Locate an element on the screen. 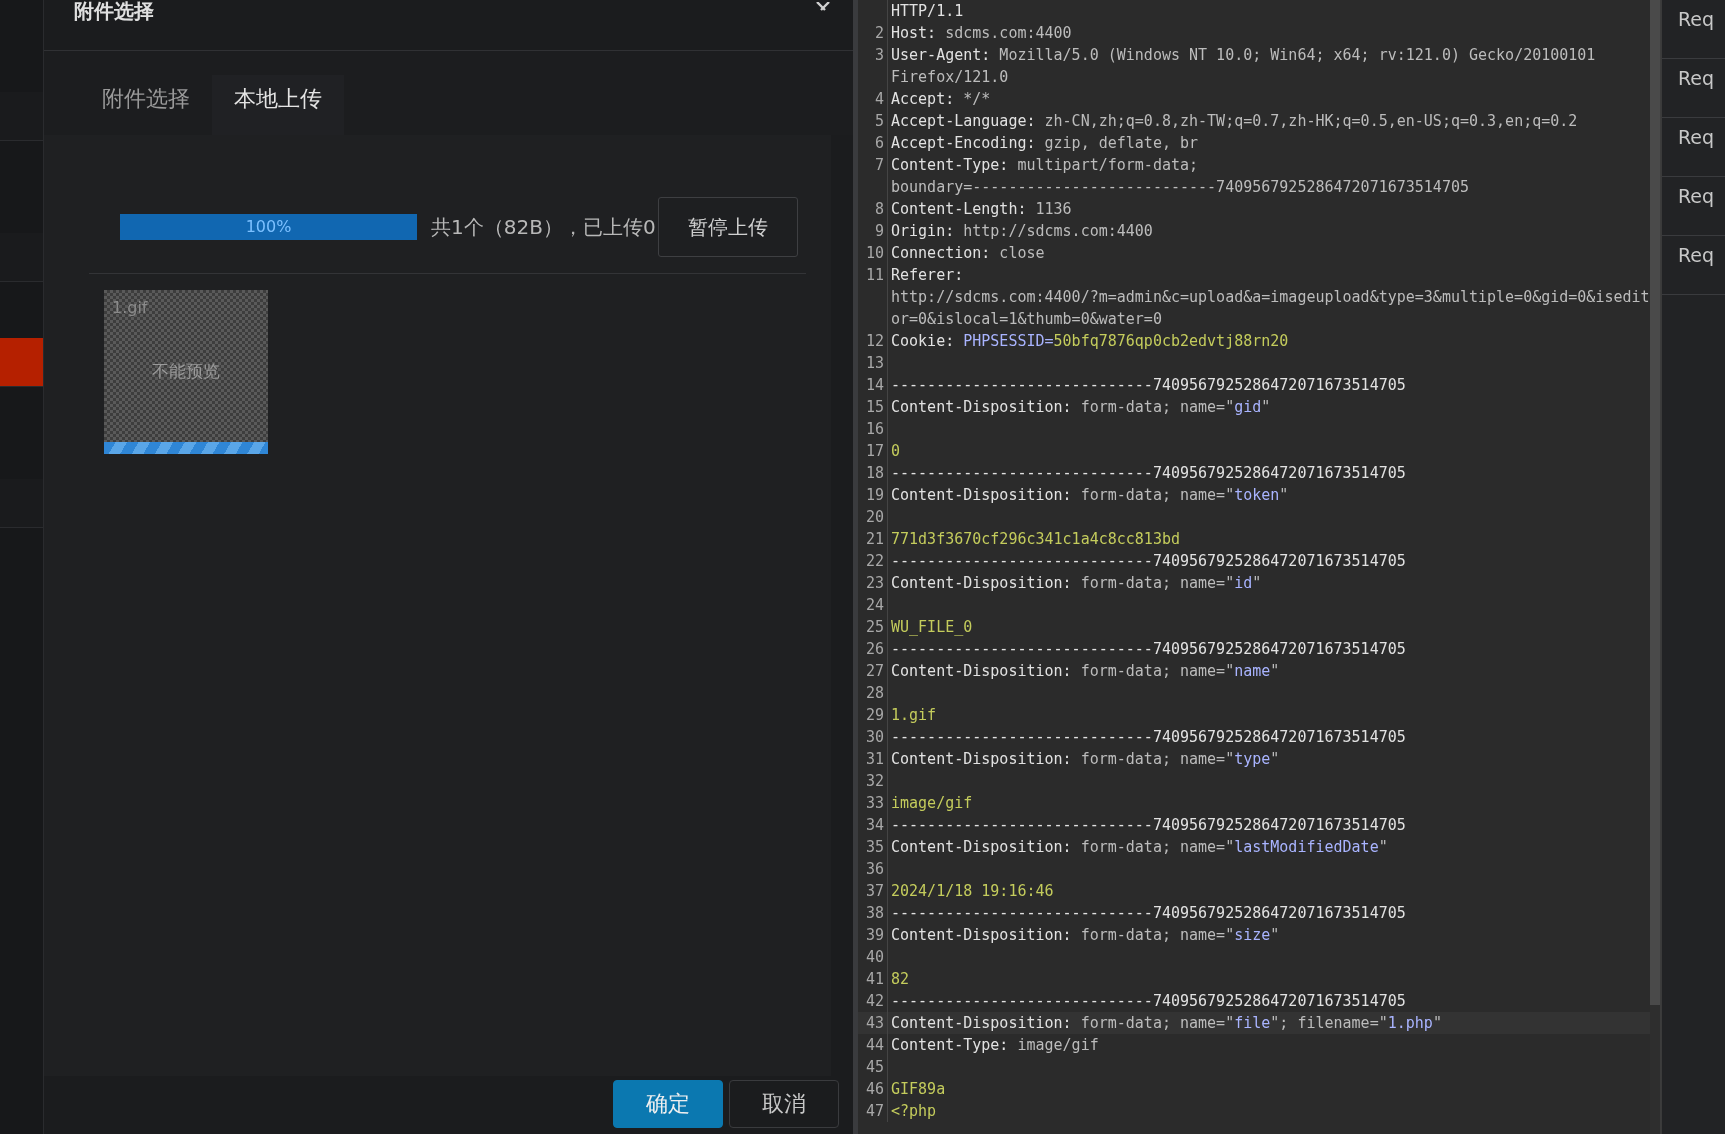  line-number: 24 is located at coordinates (874, 605).